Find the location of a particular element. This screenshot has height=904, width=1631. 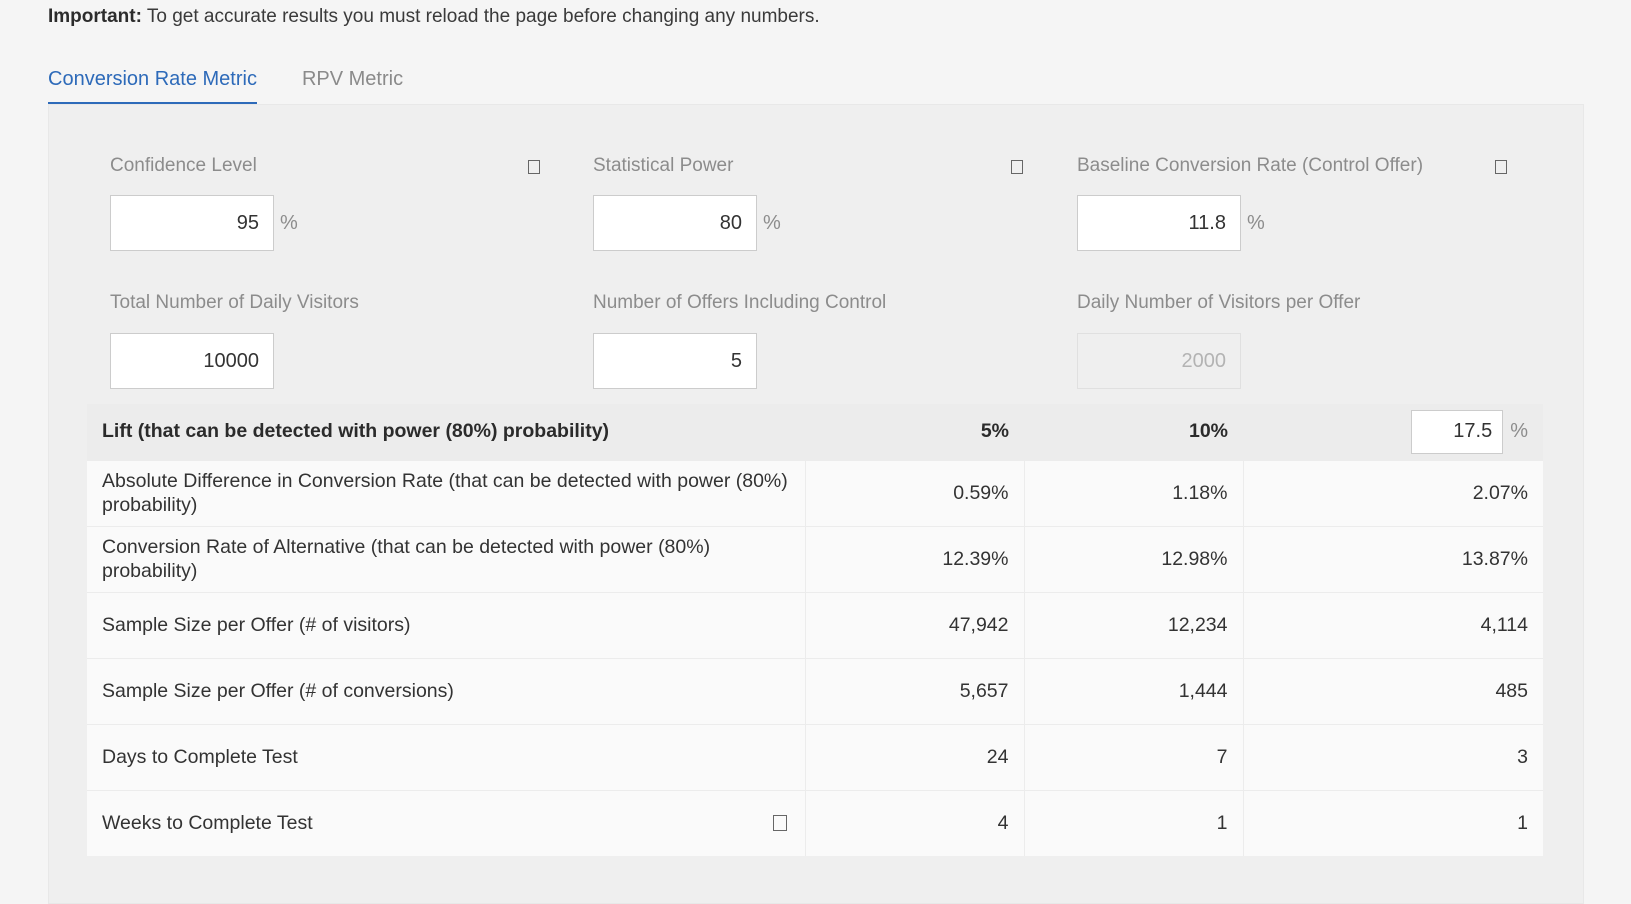

table-cell: 485 is located at coordinates (1392, 691).